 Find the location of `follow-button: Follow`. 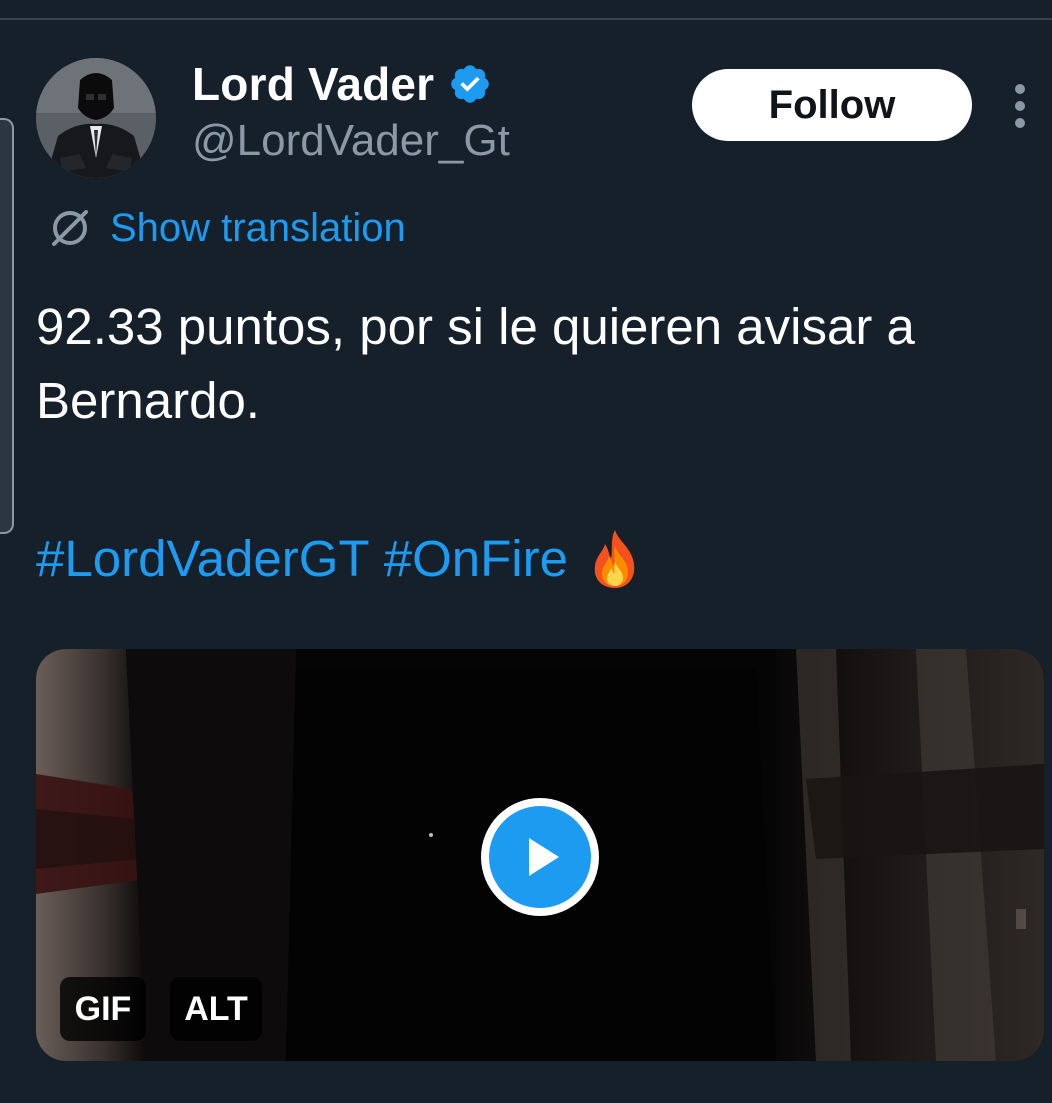

follow-button: Follow is located at coordinates (832, 105).